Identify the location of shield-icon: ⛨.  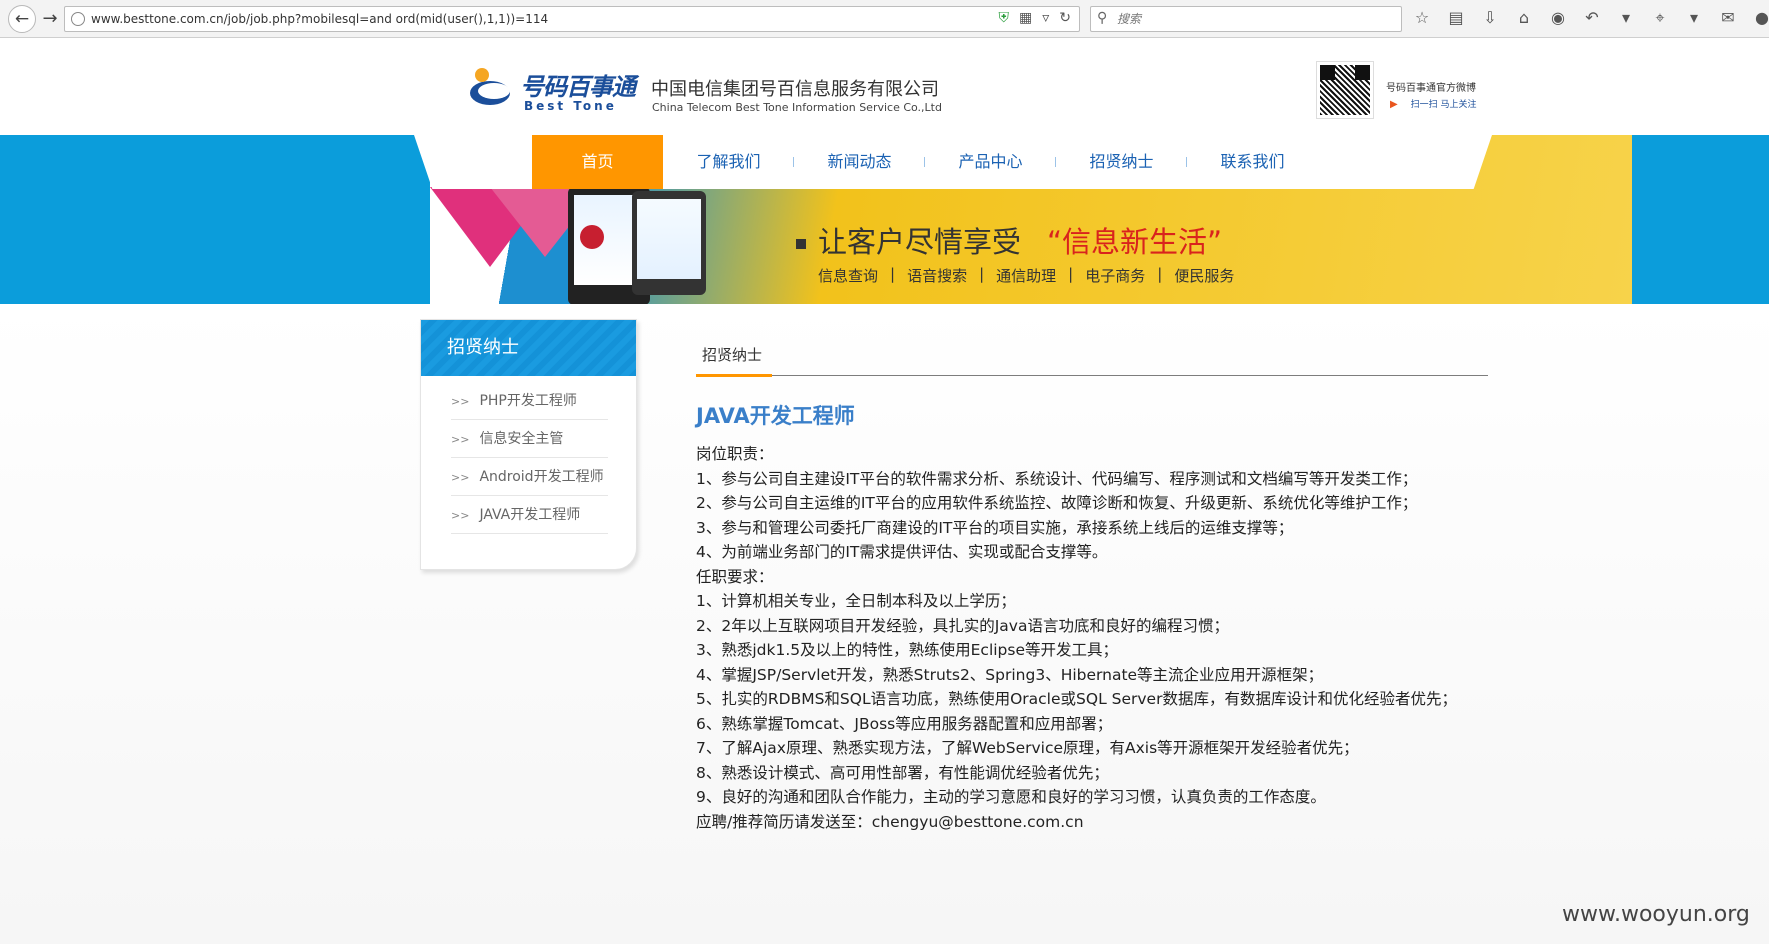
(1004, 18).